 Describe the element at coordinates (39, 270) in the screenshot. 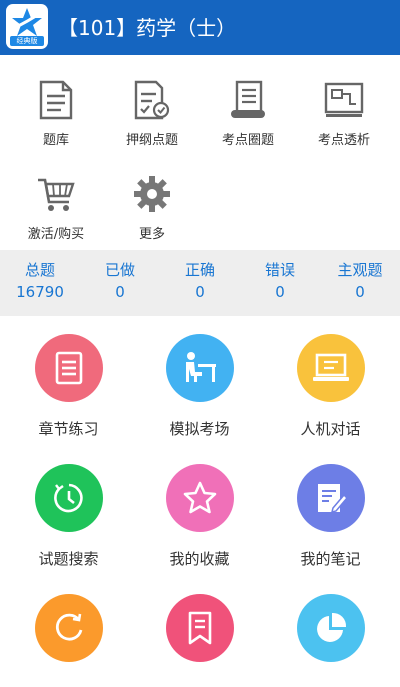

I see `stat-label: 总题` at that location.